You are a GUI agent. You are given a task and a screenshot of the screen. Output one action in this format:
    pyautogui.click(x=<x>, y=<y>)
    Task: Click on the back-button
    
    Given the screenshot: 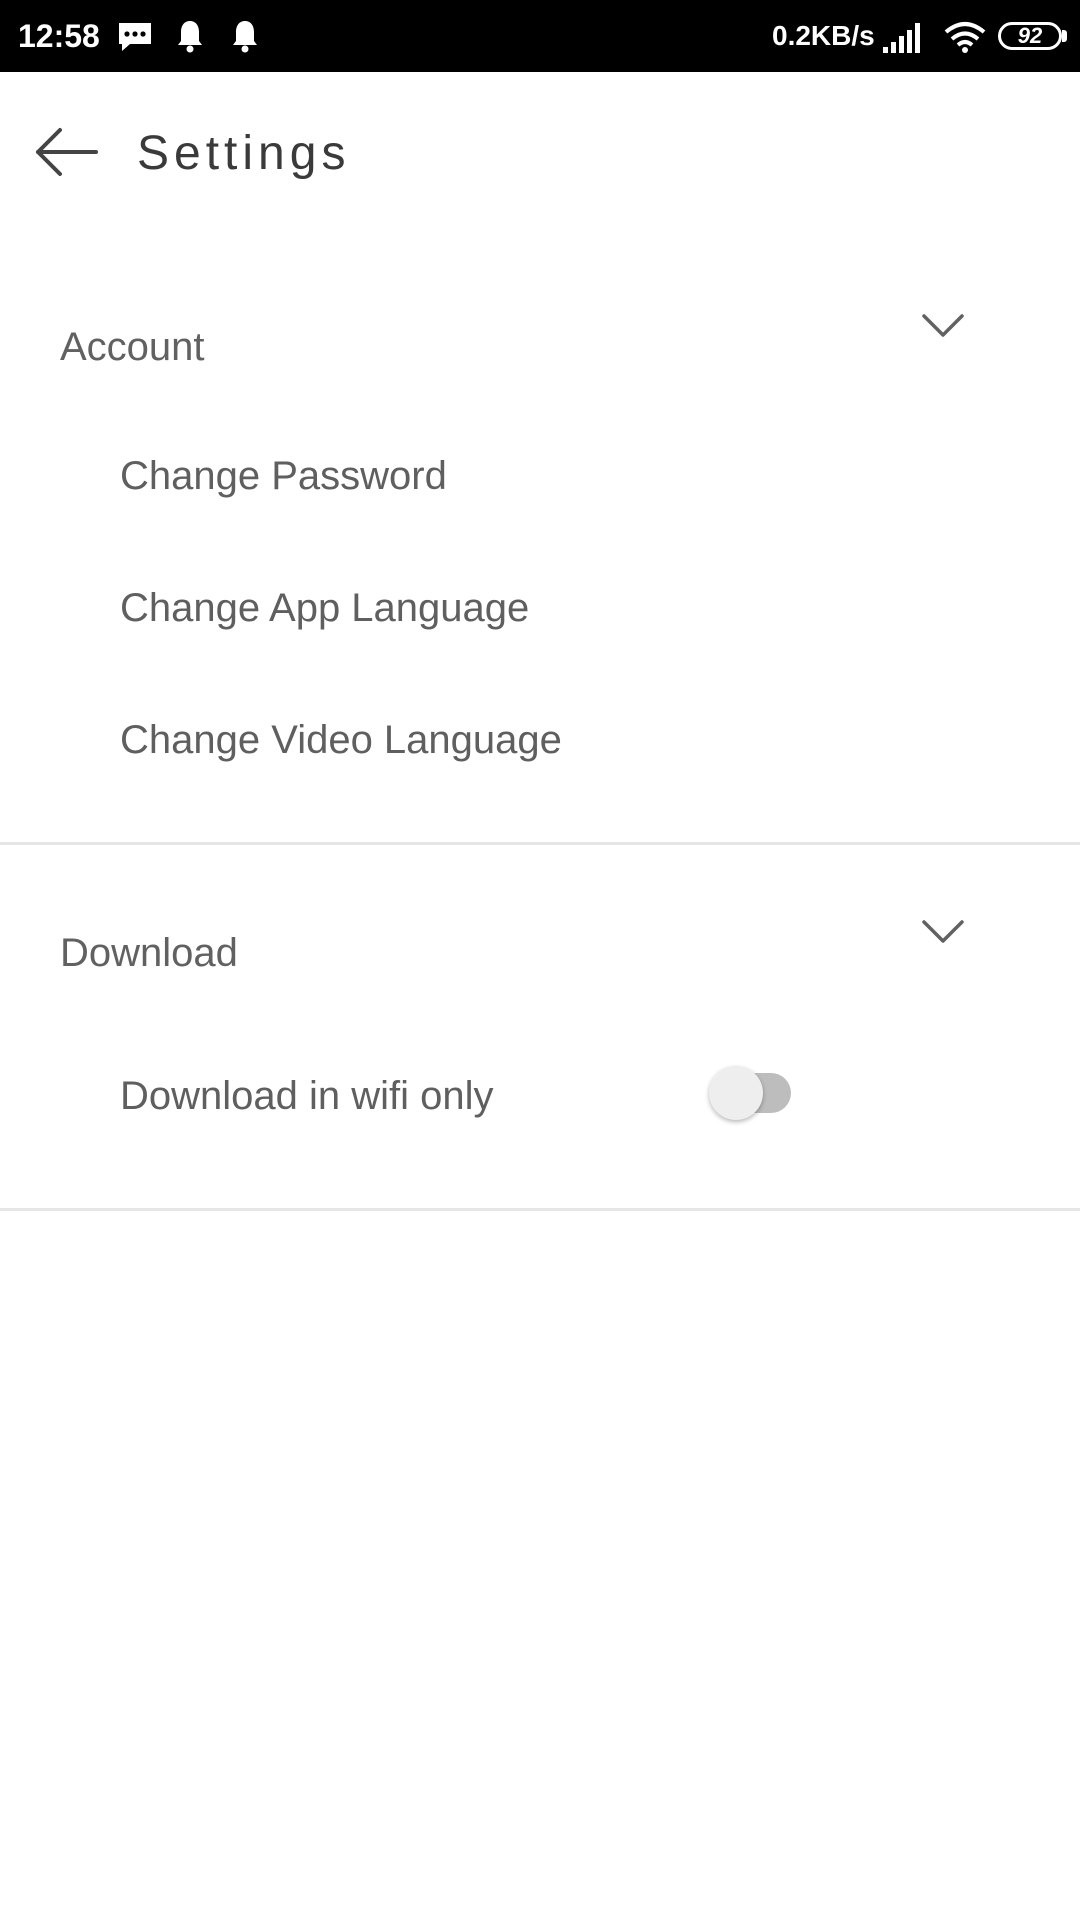 What is the action you would take?
    pyautogui.click(x=75, y=152)
    